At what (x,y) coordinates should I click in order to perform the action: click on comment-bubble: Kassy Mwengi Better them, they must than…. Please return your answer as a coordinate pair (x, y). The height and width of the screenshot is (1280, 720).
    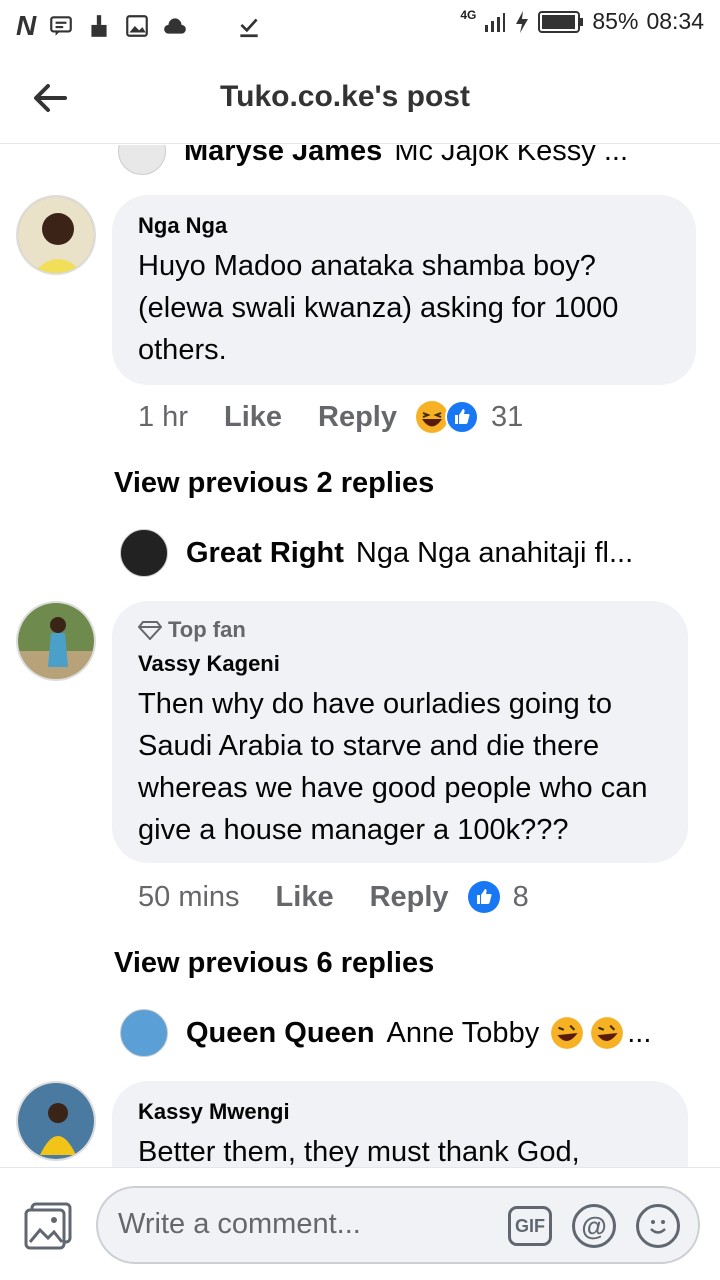
    Looking at the image, I should click on (400, 1124).